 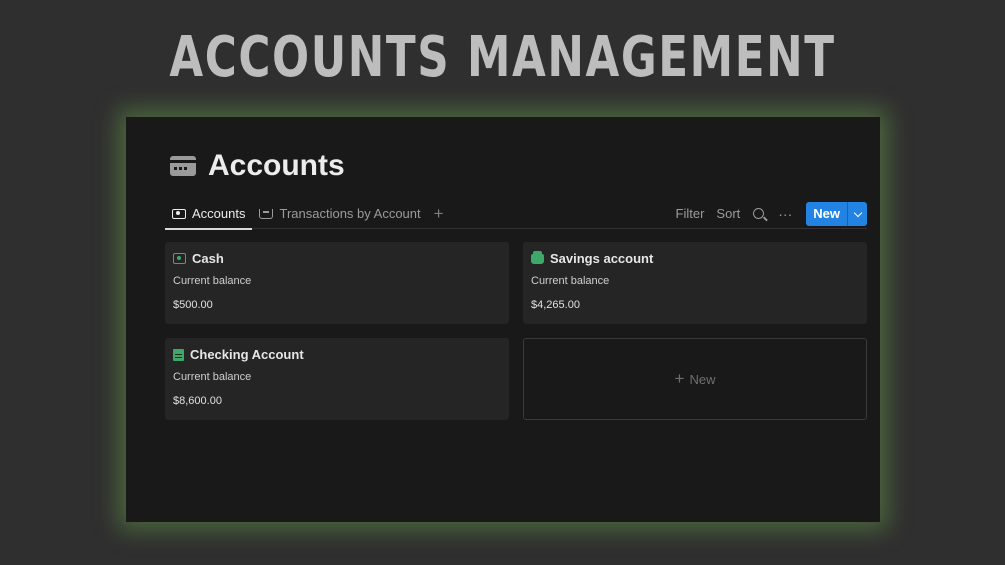 I want to click on card-icon, so click(x=183, y=166).